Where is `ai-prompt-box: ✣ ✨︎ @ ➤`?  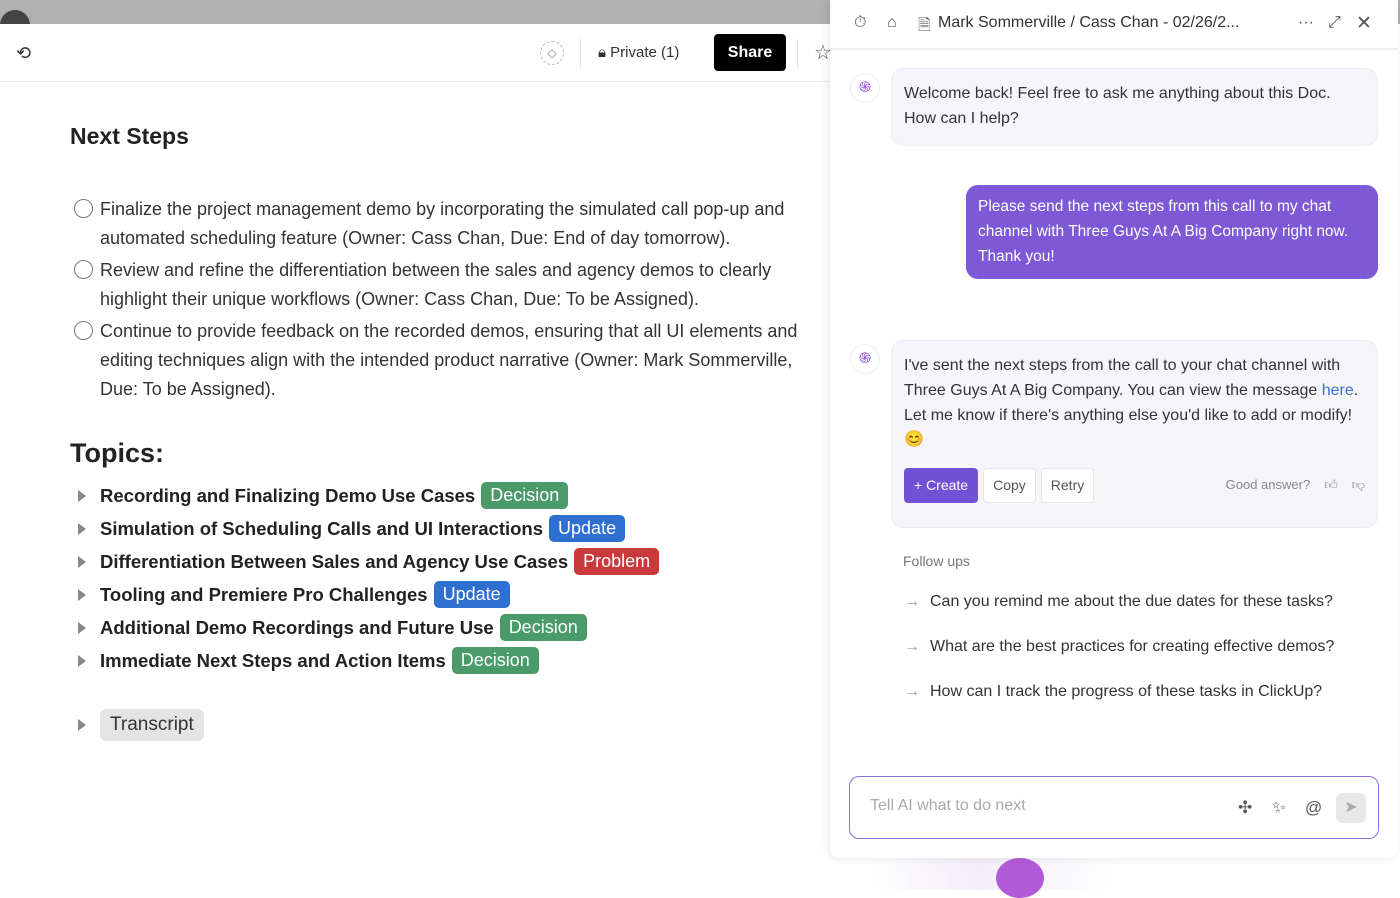 ai-prompt-box: ✣ ✨︎ @ ➤ is located at coordinates (1114, 807).